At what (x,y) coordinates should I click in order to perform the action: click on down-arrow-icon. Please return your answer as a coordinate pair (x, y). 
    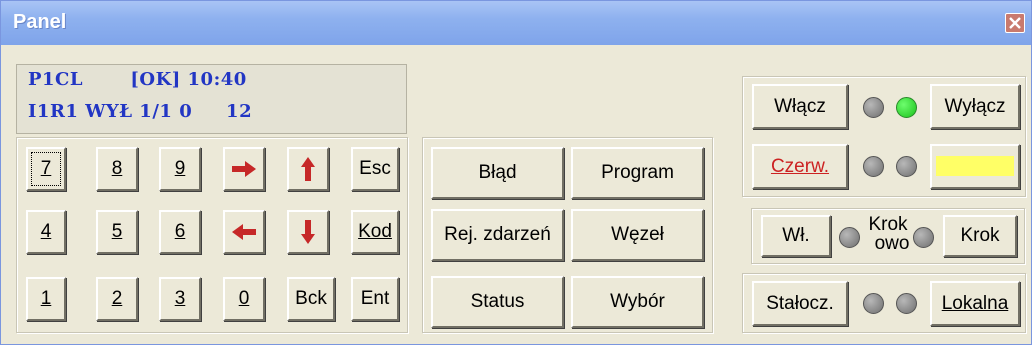
    Looking at the image, I should click on (308, 232).